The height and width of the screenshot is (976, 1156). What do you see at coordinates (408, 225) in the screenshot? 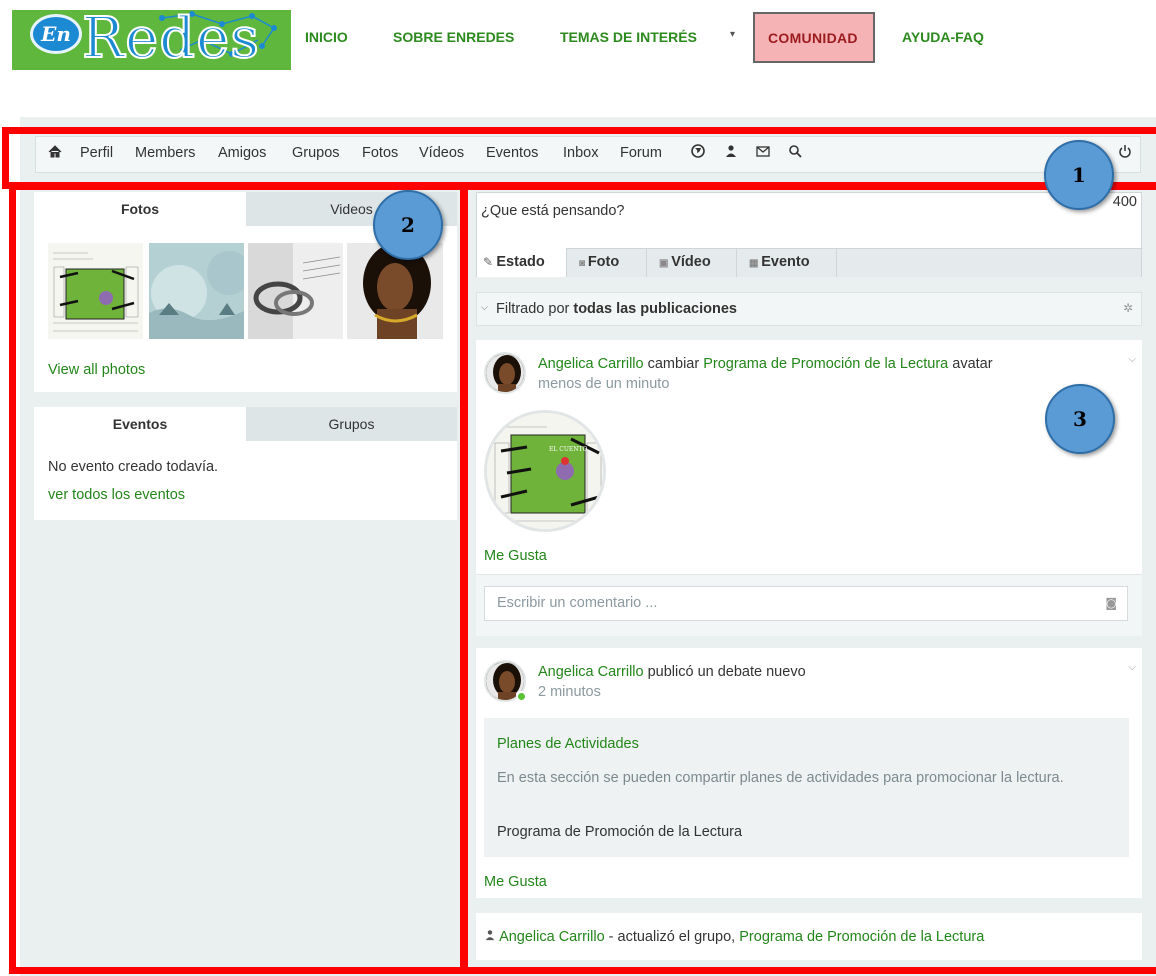
I see `callout-badge-2: 2` at bounding box center [408, 225].